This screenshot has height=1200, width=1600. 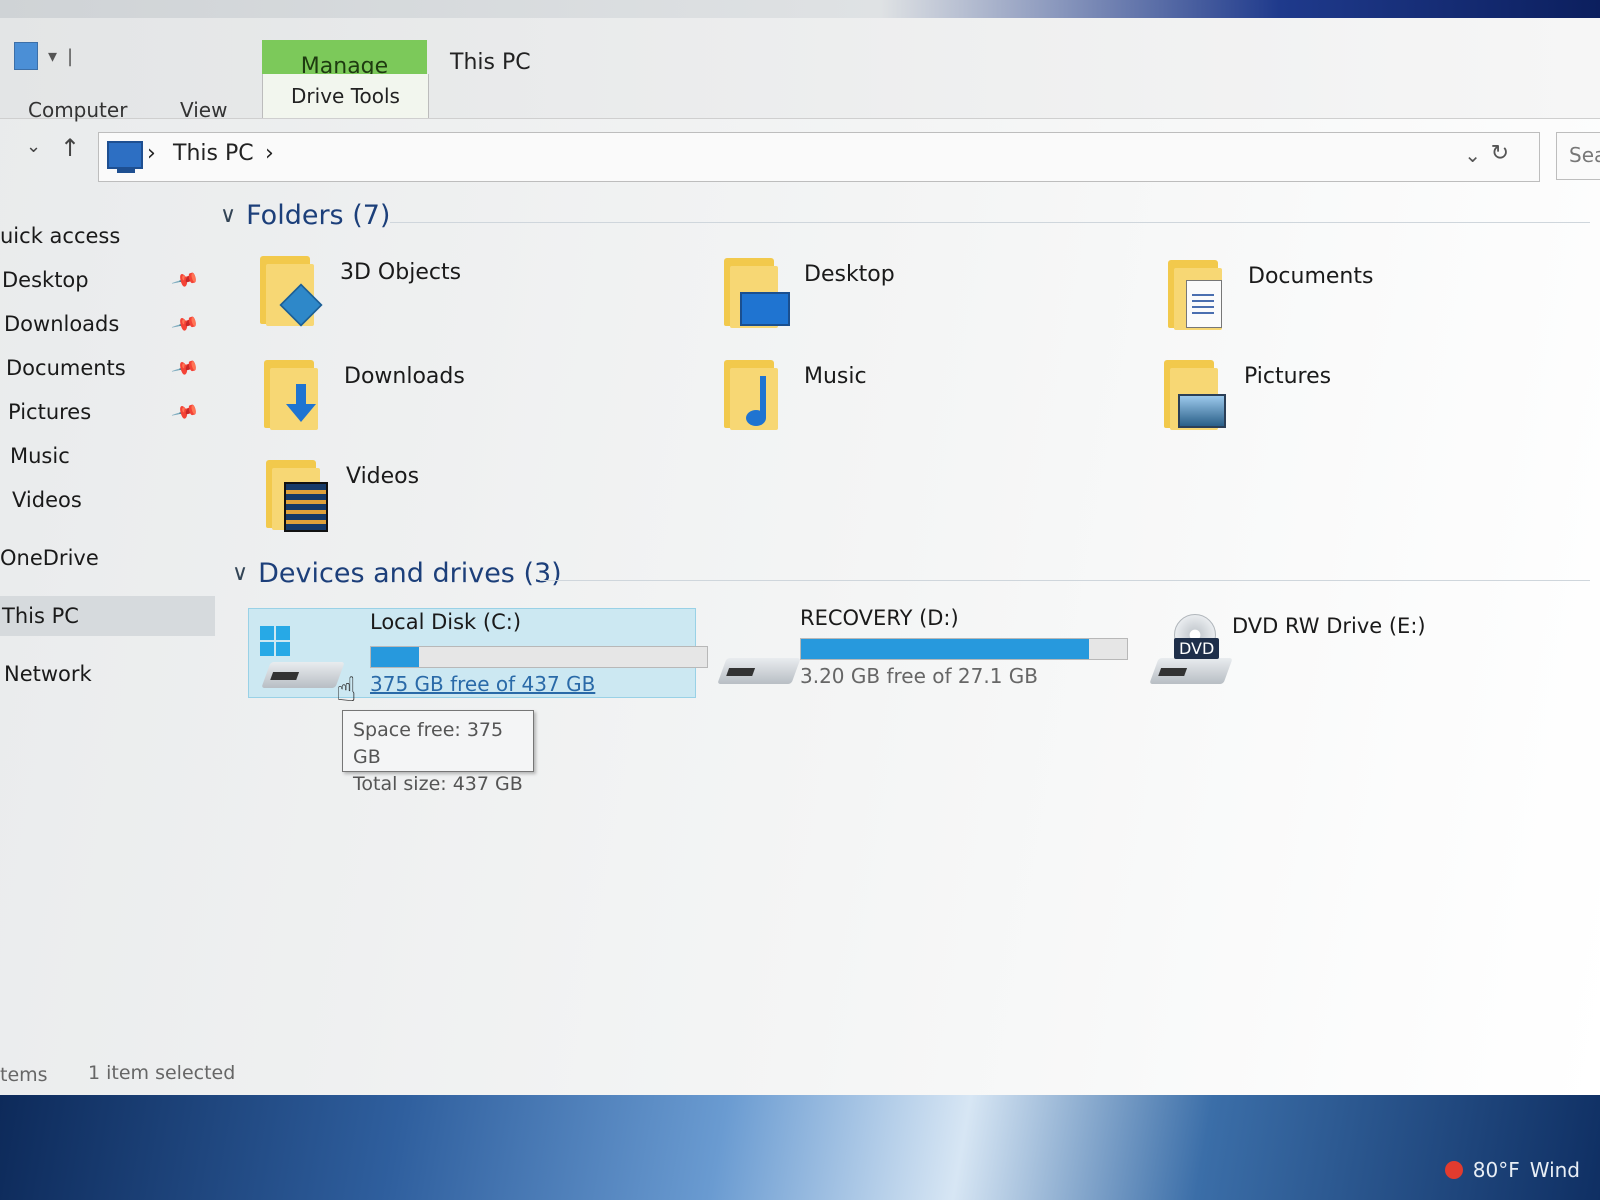 What do you see at coordinates (800, 1147) in the screenshot?
I see `desktop-wallpaper-and-taskbar: 80°F Wind` at bounding box center [800, 1147].